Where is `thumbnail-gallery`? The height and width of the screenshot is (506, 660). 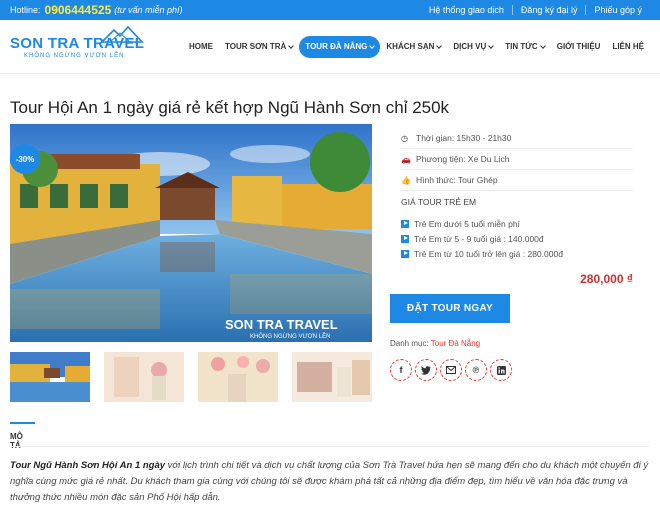
thumbnail-gallery is located at coordinates (191, 377).